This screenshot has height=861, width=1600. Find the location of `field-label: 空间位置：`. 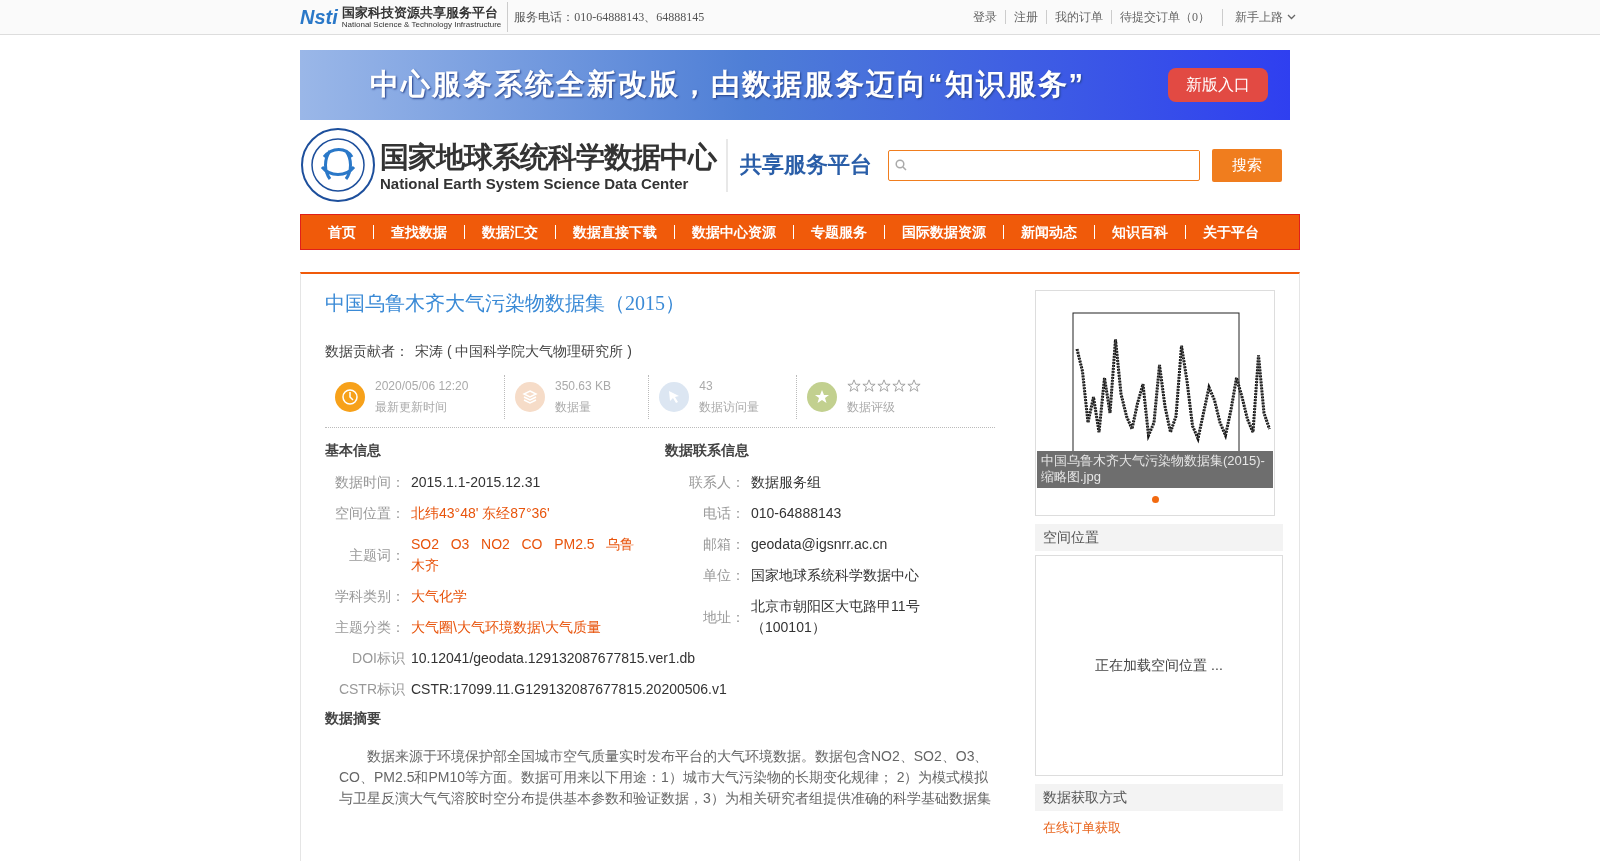

field-label: 空间位置： is located at coordinates (370, 513).